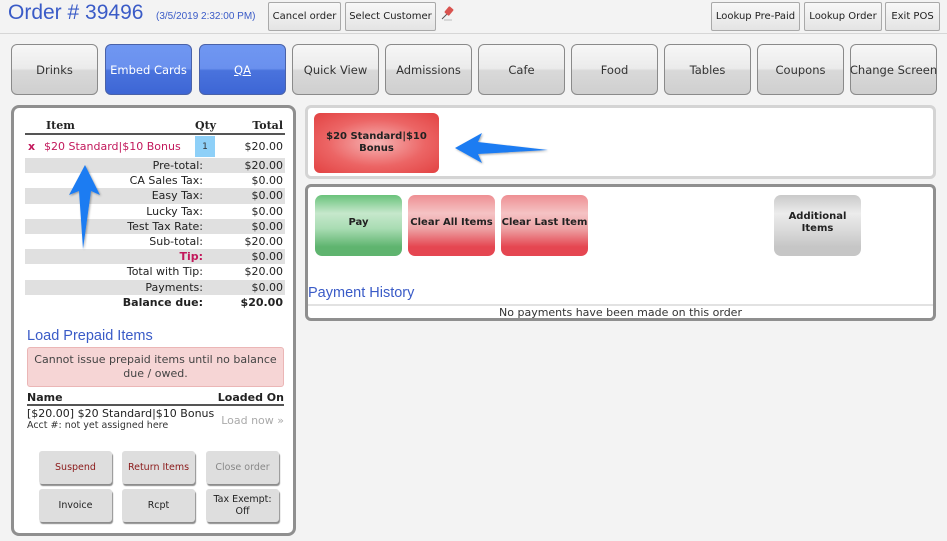 The width and height of the screenshot is (947, 541). What do you see at coordinates (242, 505) in the screenshot?
I see `tax-exempt-button: Tax Exempt: Off` at bounding box center [242, 505].